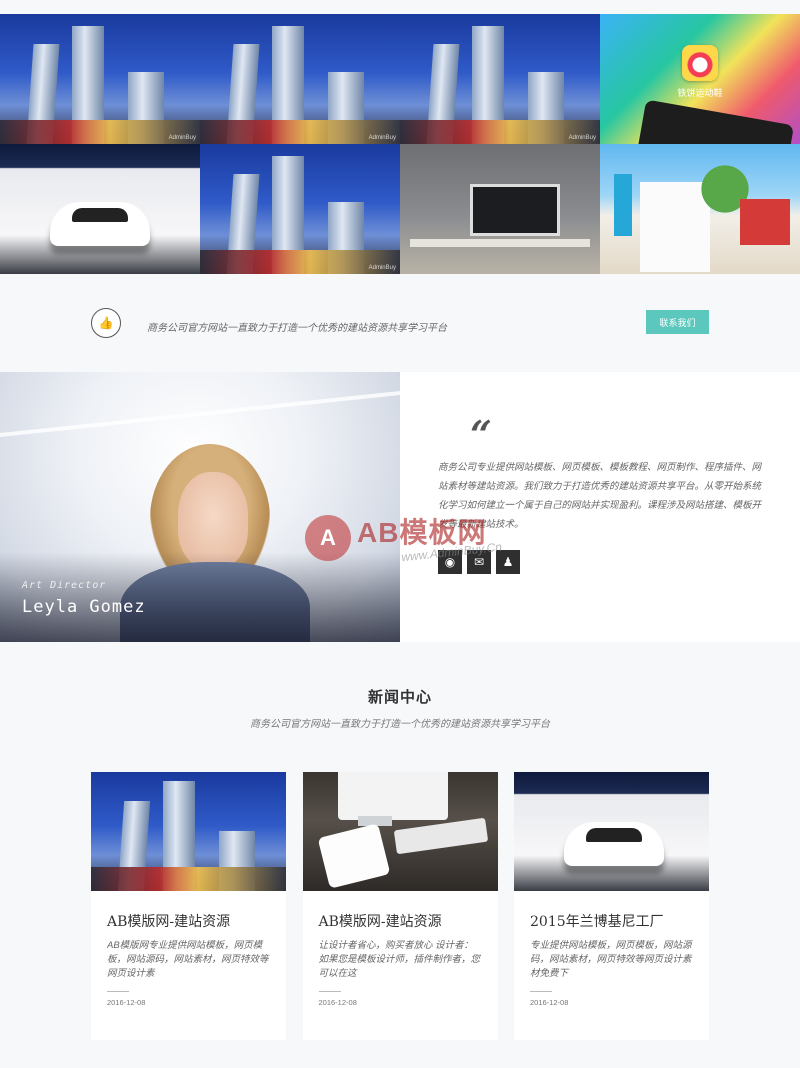 The height and width of the screenshot is (1068, 800). I want to click on gallery-image-city-4: AdminBuy, so click(300, 209).